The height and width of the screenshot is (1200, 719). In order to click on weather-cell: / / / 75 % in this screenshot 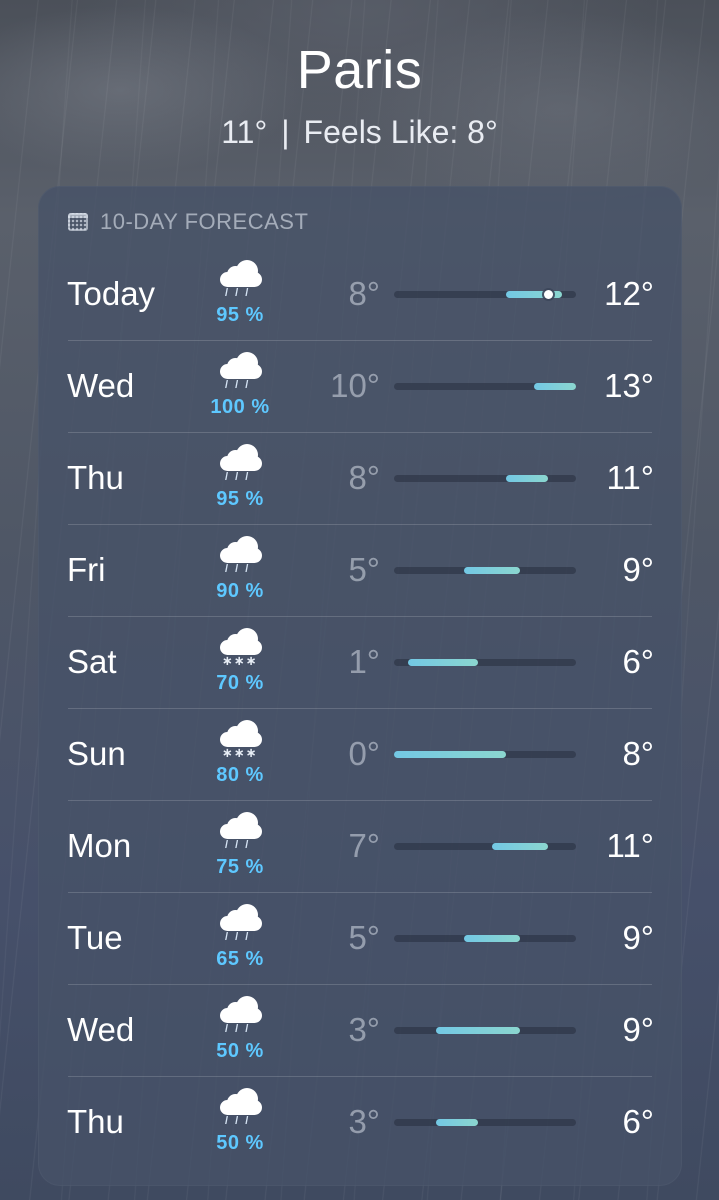, I will do `click(240, 846)`.